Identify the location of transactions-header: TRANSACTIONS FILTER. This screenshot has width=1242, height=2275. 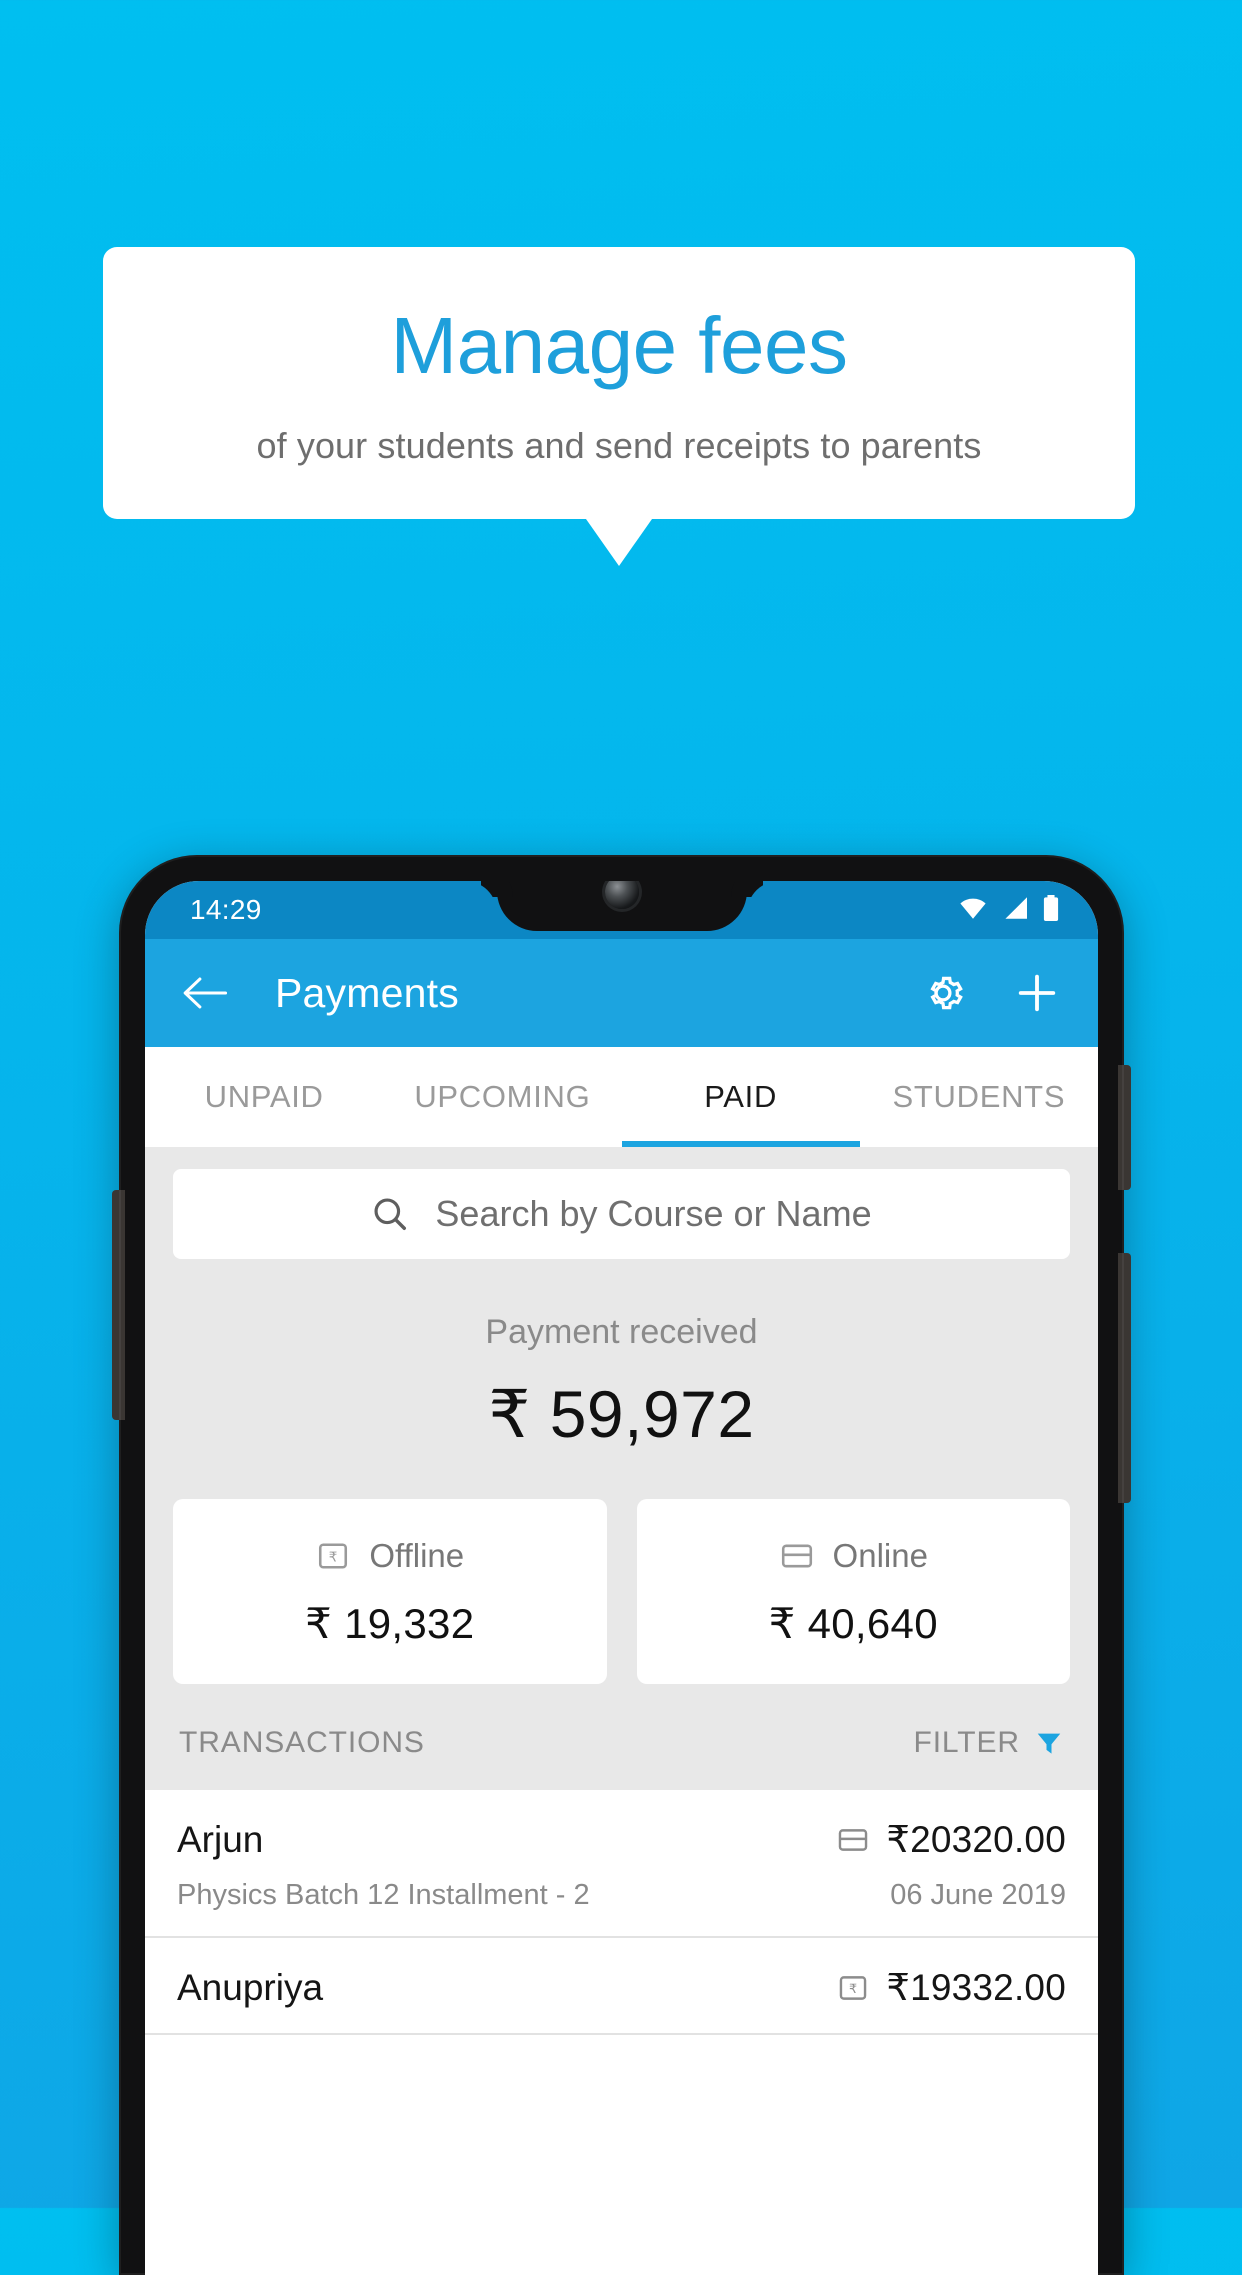
(621, 1737).